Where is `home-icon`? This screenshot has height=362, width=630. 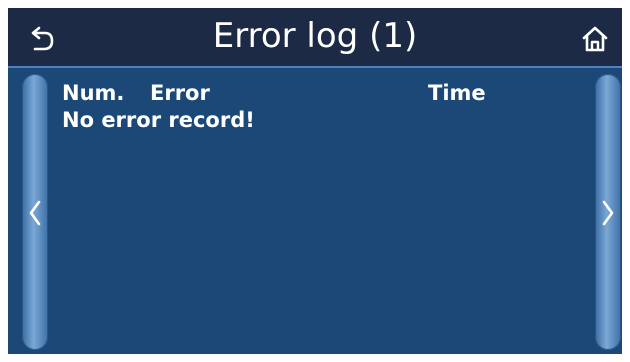 home-icon is located at coordinates (595, 39).